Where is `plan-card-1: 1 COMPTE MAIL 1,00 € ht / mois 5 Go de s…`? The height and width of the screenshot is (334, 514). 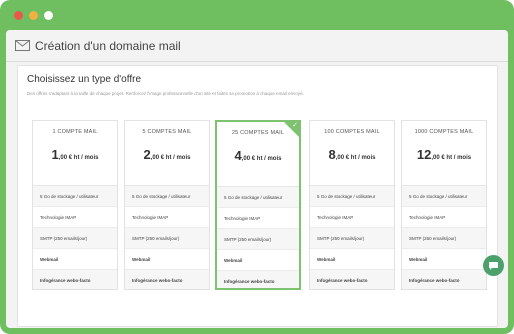 plan-card-1: 1 COMPTE MAIL 1,00 € ht / mois 5 Go de s… is located at coordinates (75, 205).